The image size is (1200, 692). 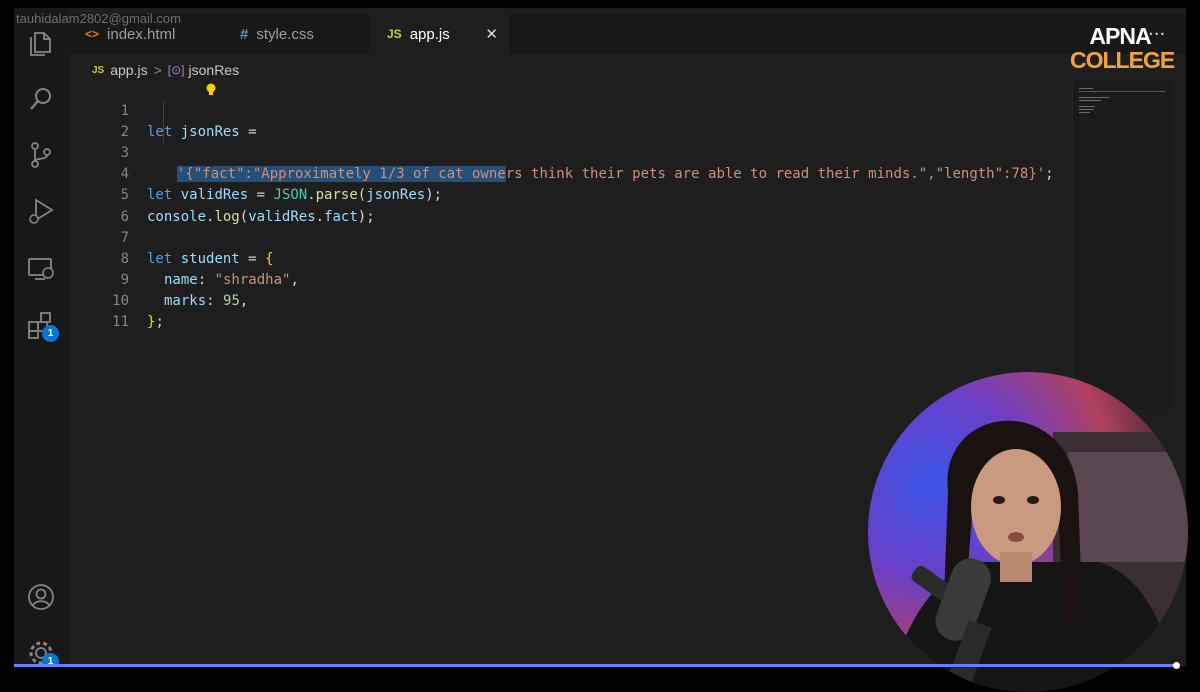 I want to click on run-debug-icon, so click(x=41, y=211).